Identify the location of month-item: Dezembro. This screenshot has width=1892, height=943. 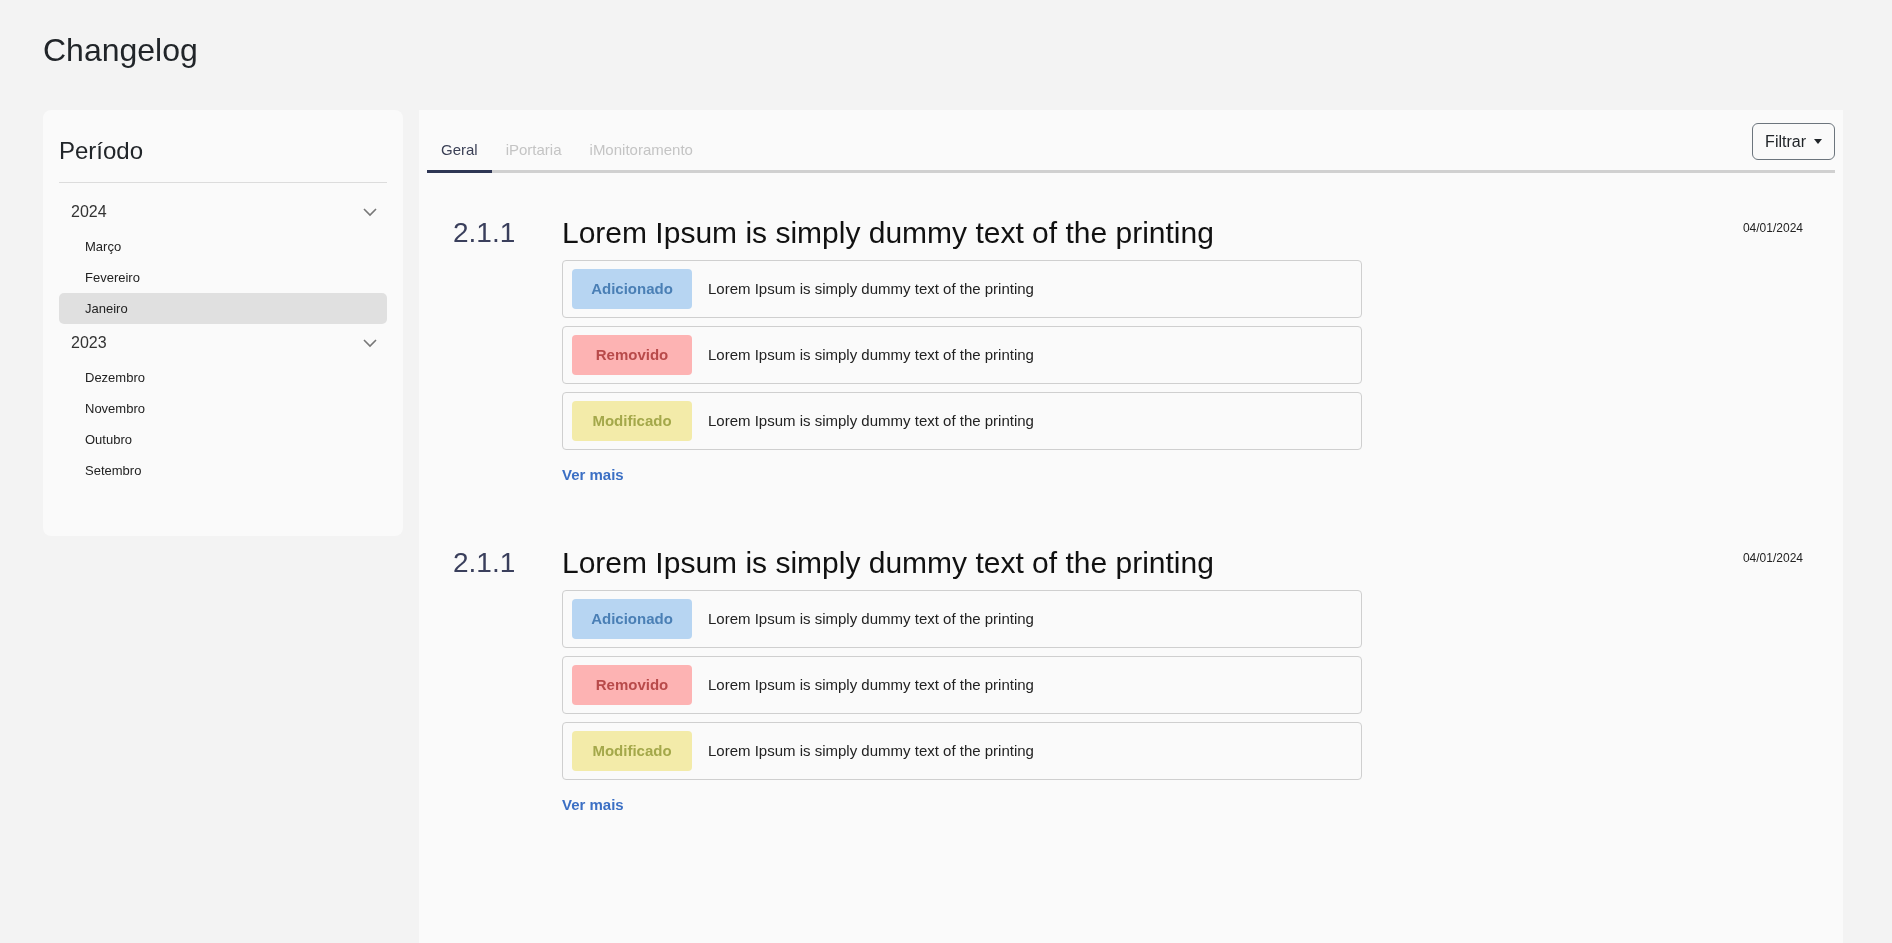
(223, 377).